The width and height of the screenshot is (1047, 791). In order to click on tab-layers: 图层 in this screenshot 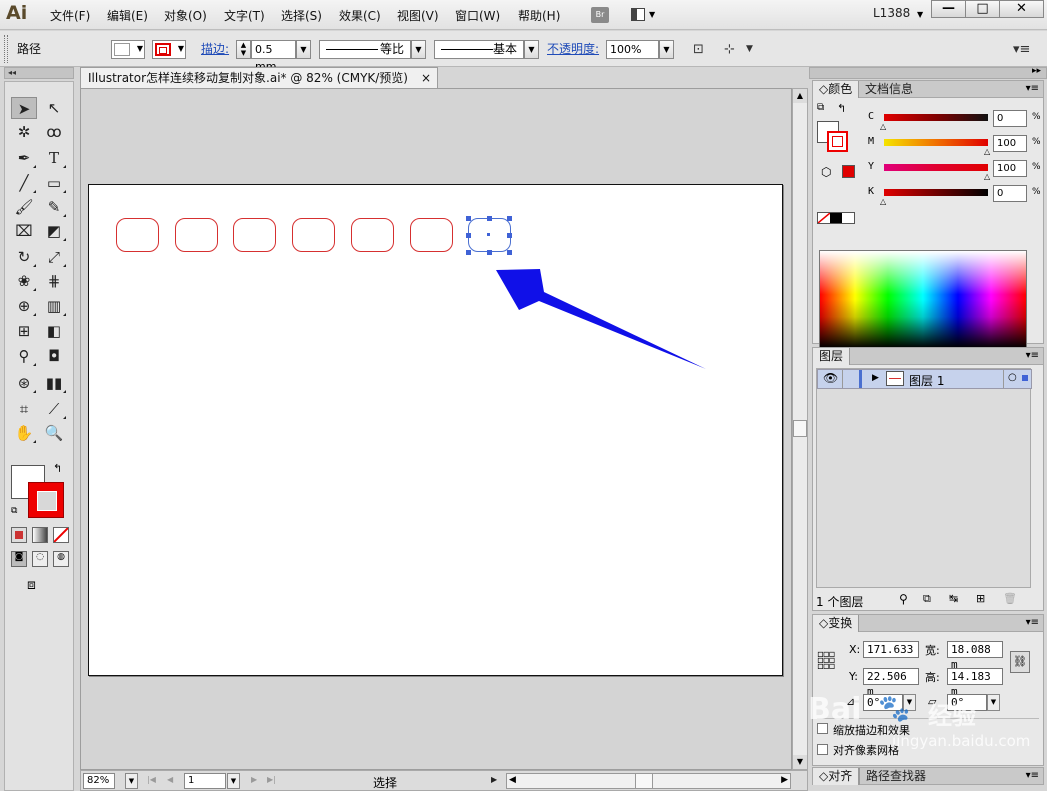, I will do `click(832, 356)`.